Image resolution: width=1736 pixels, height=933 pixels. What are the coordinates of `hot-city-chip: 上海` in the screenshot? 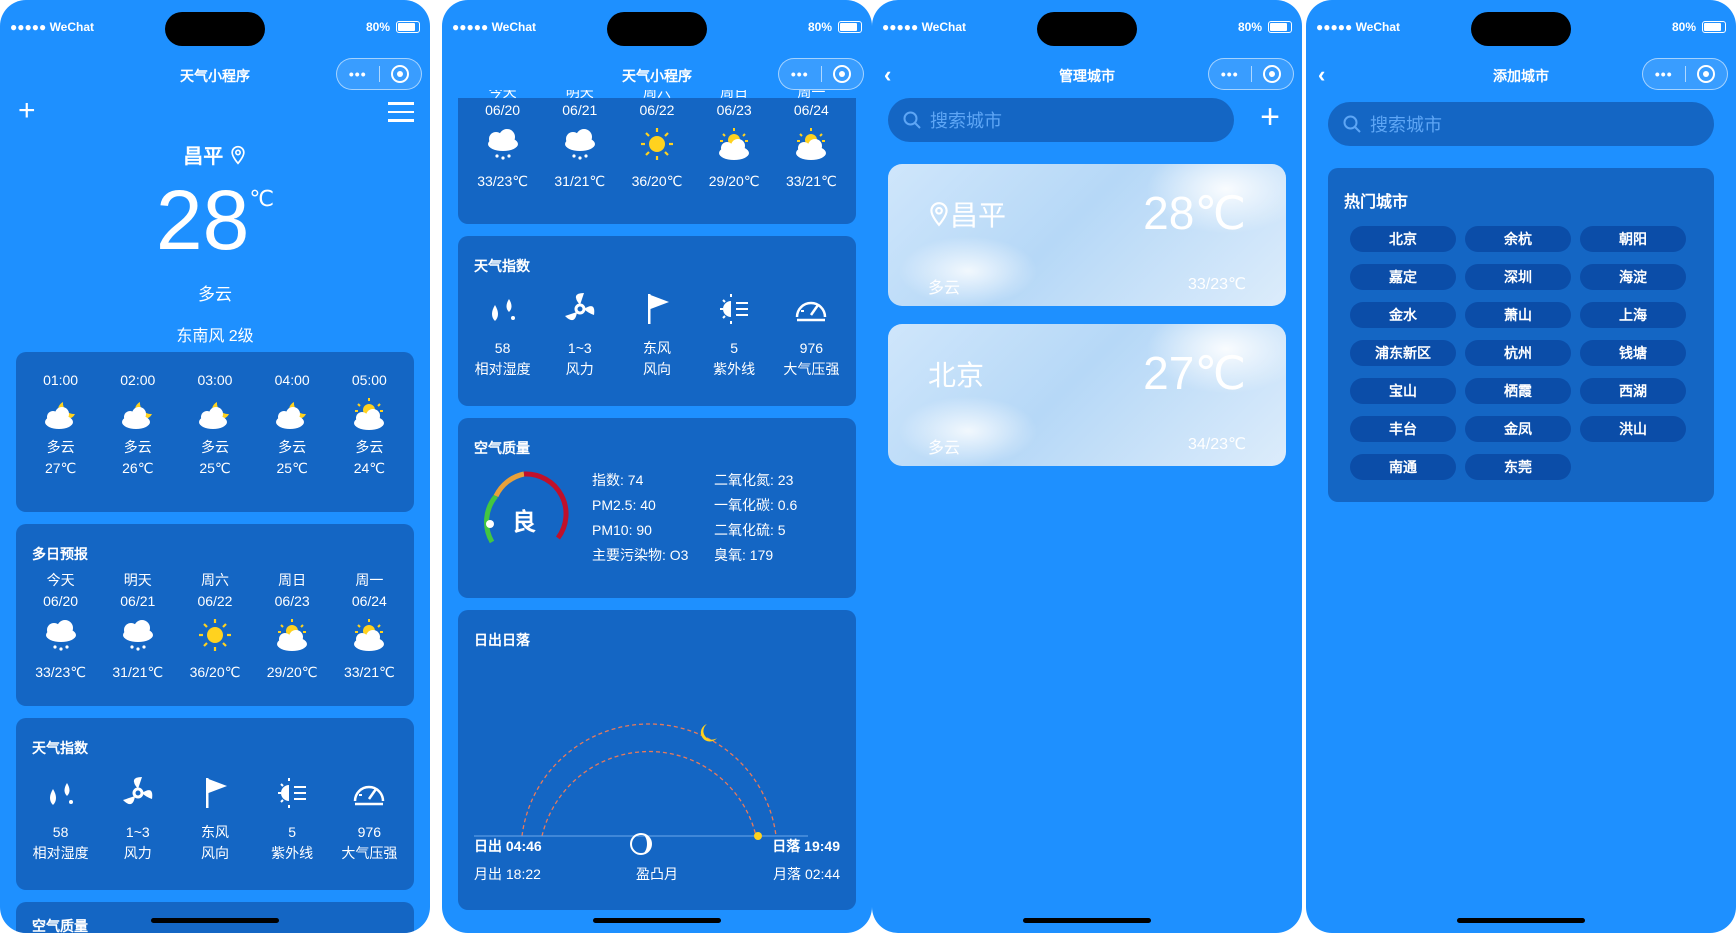 It's located at (1633, 315).